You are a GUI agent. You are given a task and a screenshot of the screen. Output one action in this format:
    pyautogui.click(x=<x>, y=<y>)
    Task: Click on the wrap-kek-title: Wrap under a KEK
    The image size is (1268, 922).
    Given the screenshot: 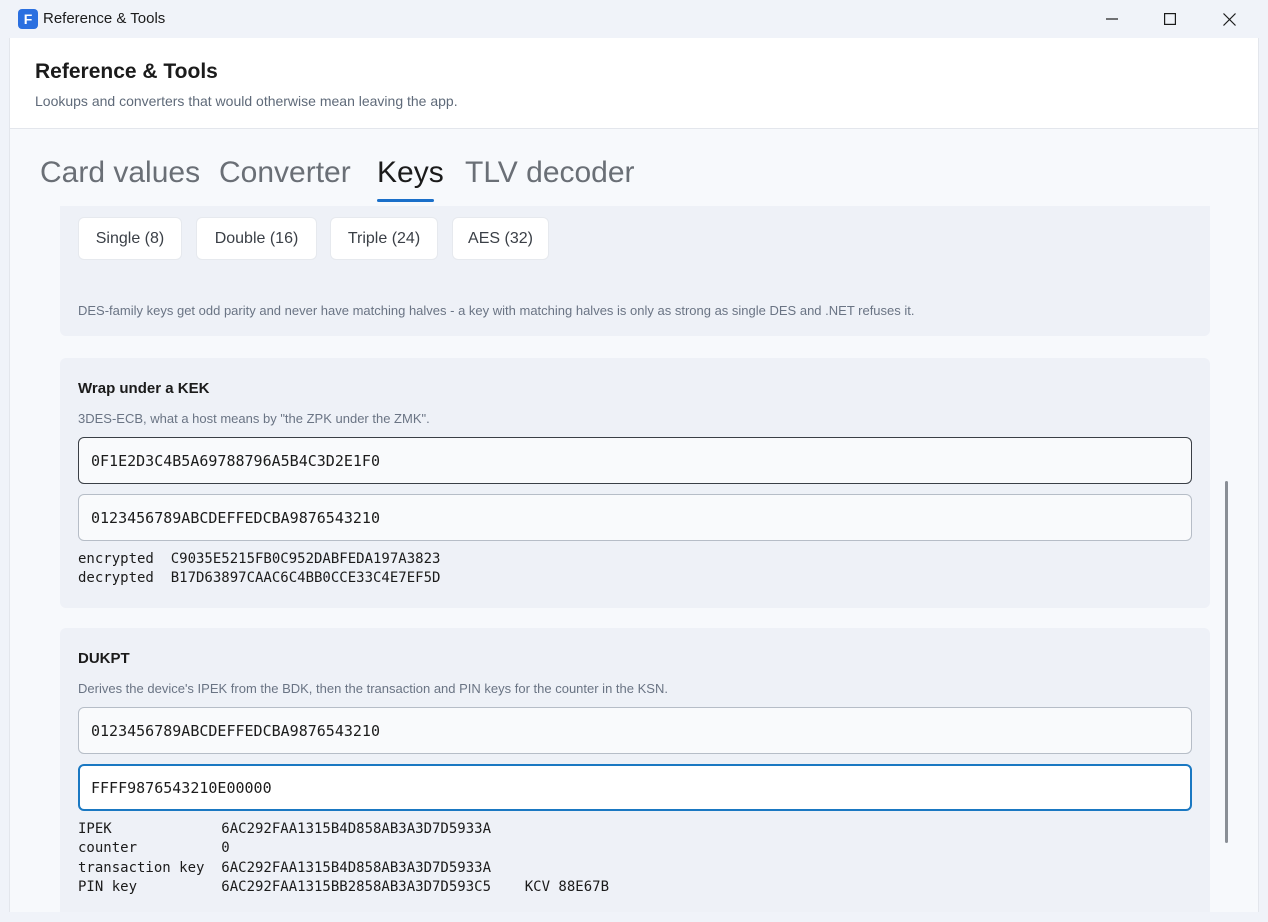 What is the action you would take?
    pyautogui.click(x=144, y=388)
    